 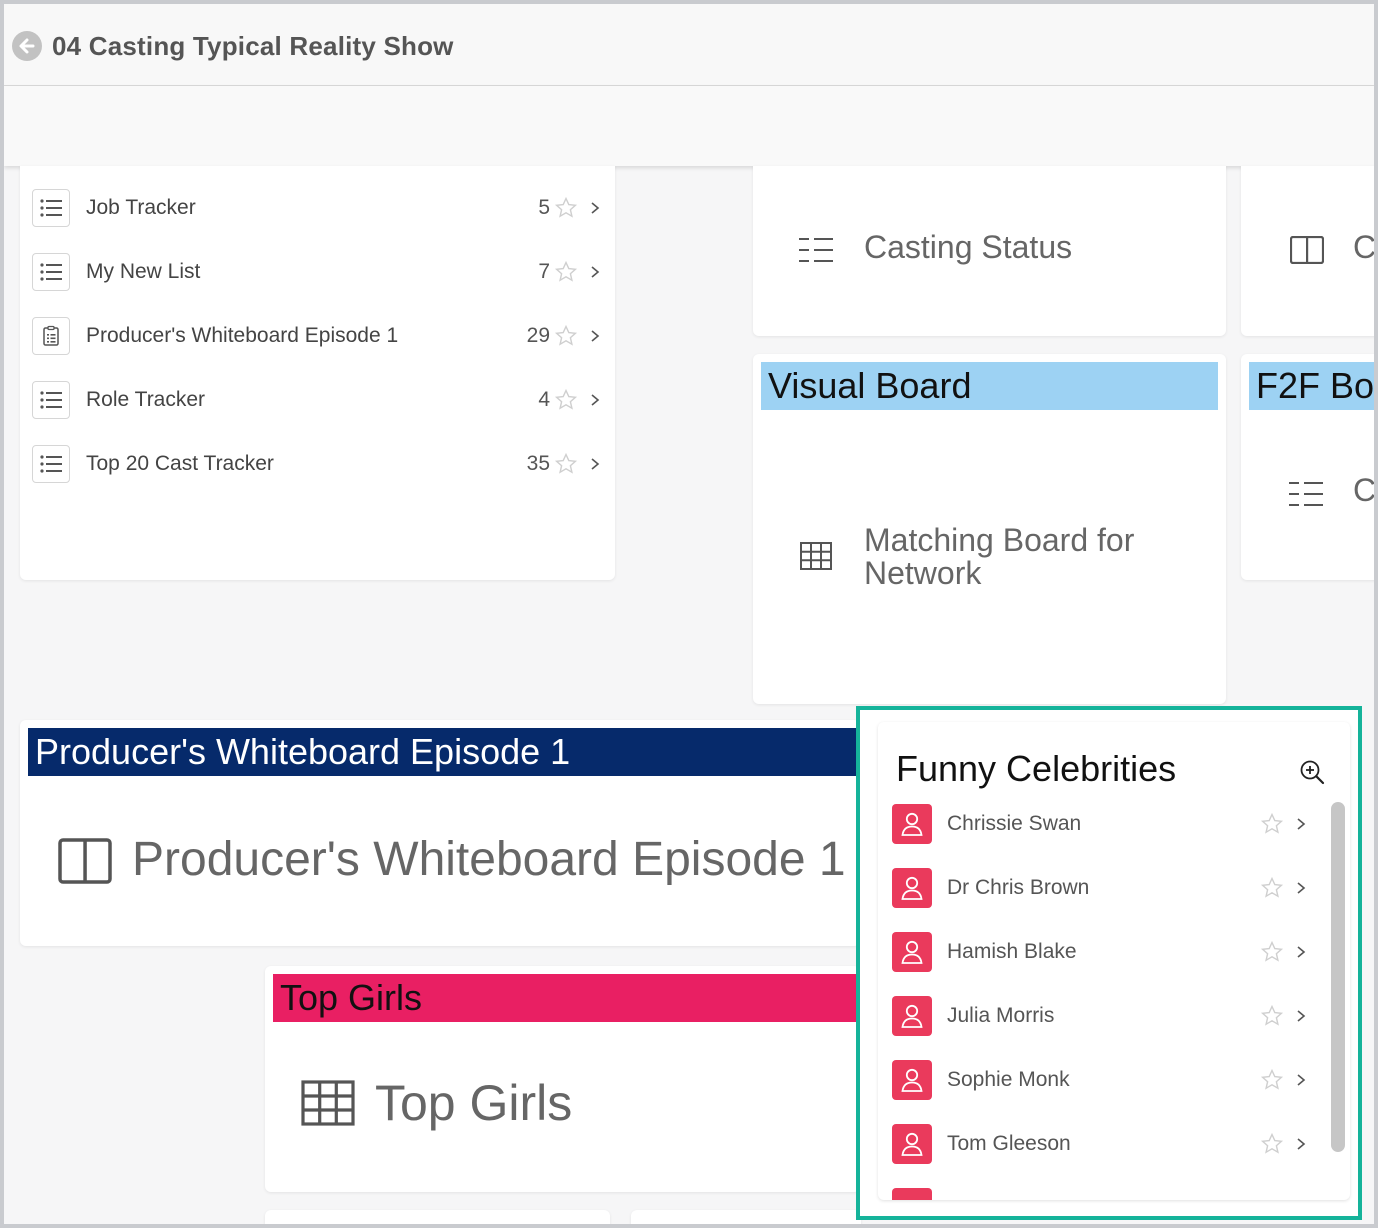 I want to click on list-item-label: Producer's Whiteboard Episode 1, so click(x=242, y=335).